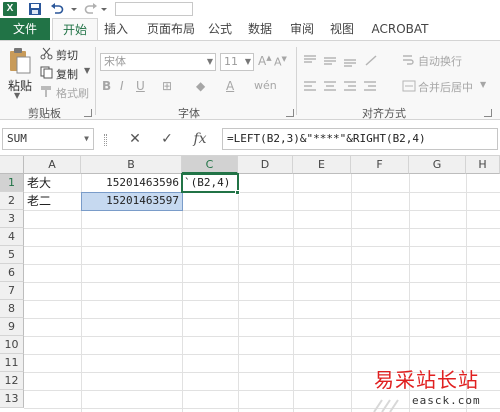 This screenshot has height=412, width=500. I want to click on row-header: 9, so click(12, 327).